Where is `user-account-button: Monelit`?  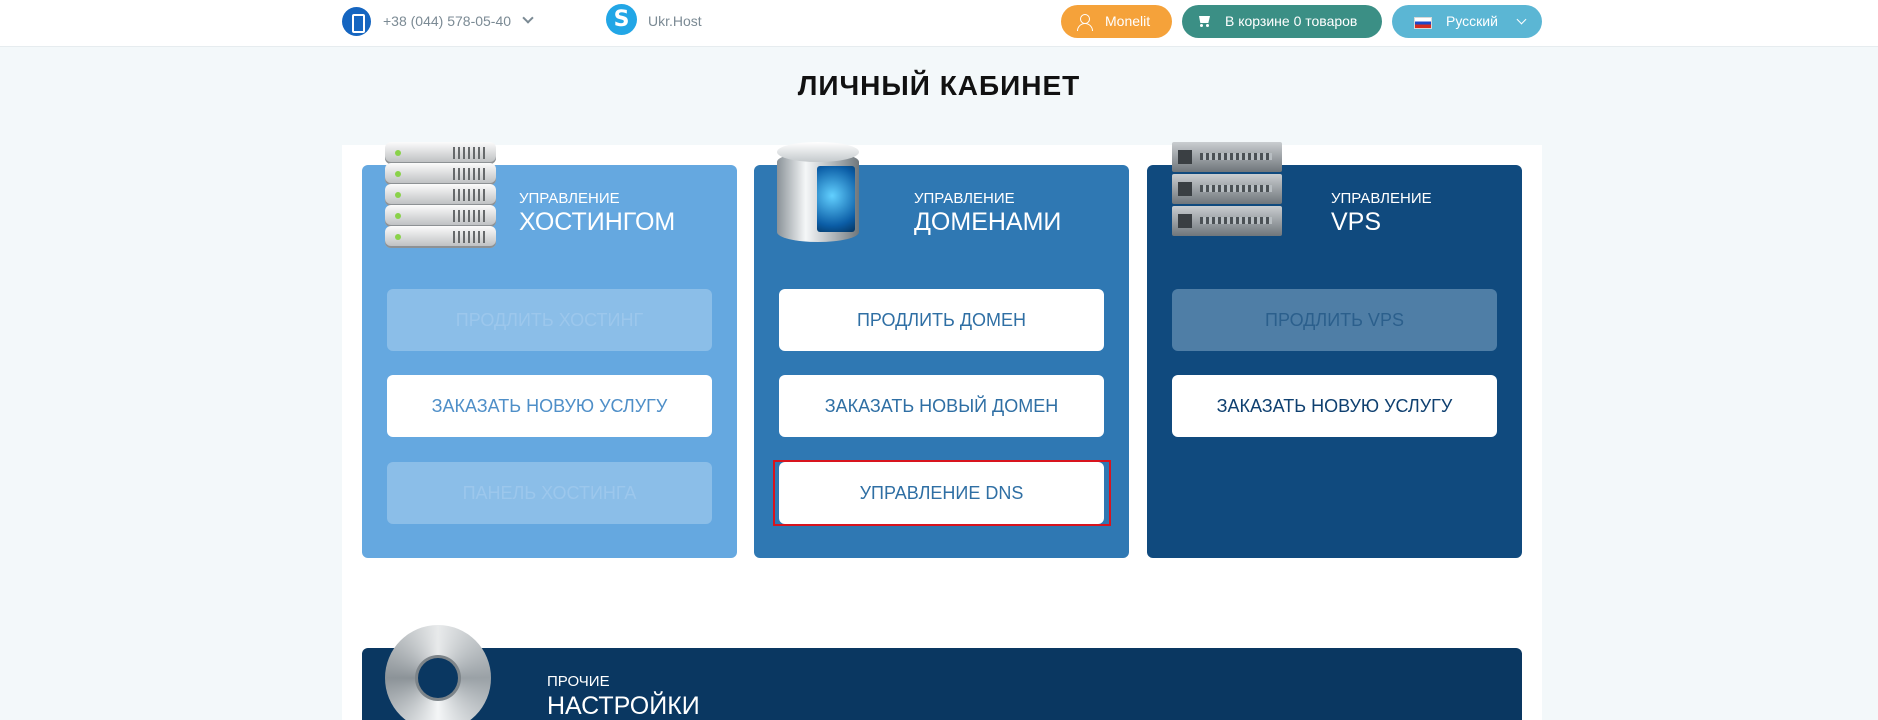 user-account-button: Monelit is located at coordinates (1116, 21).